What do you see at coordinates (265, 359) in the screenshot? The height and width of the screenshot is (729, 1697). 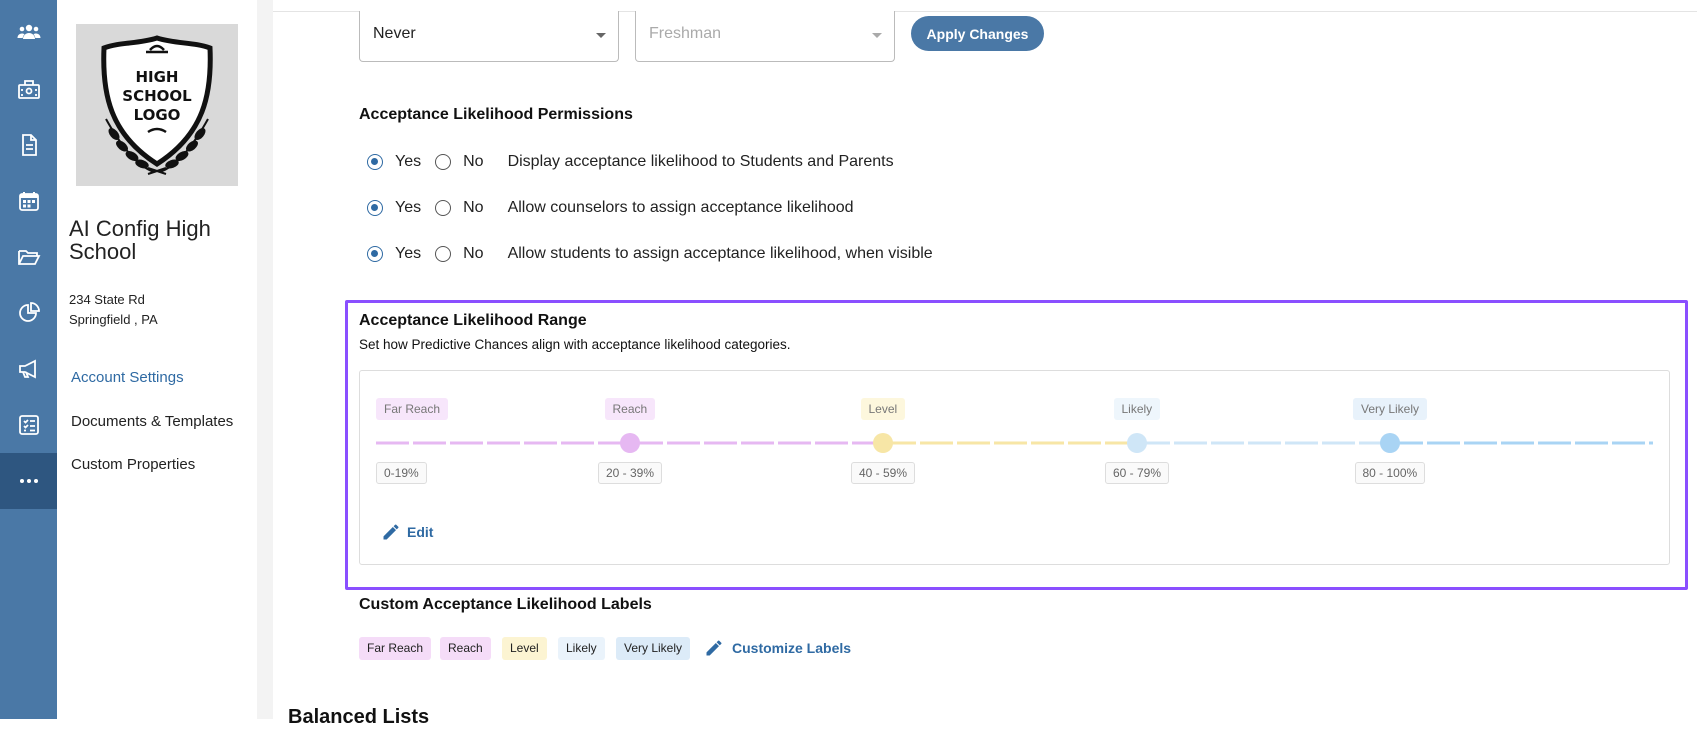 I see `panel-divider` at bounding box center [265, 359].